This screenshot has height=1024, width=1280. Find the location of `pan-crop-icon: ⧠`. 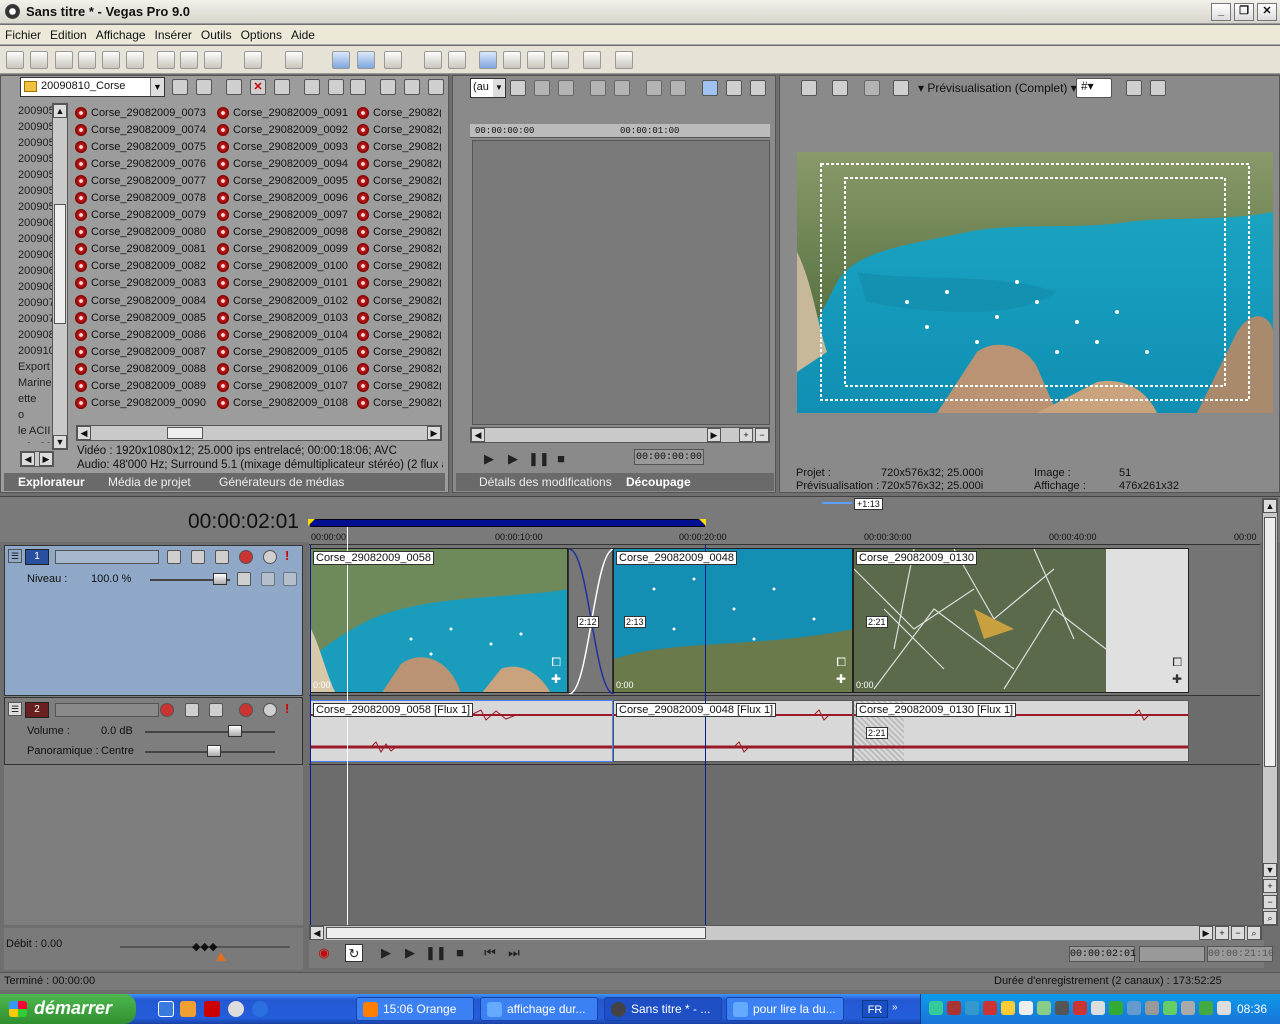

pan-crop-icon: ⧠ is located at coordinates (556, 662).